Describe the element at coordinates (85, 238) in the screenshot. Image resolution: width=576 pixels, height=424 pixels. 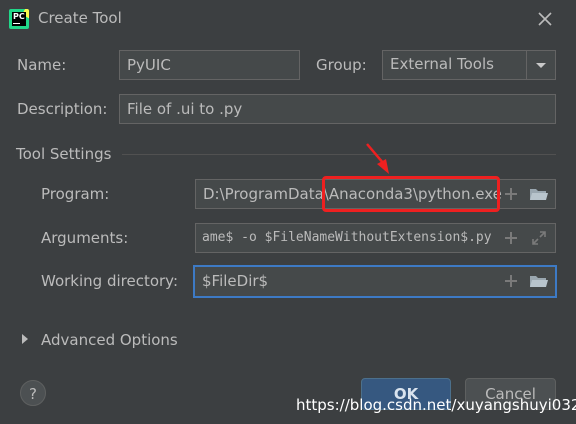
I see `arguments-label: Arguments:` at that location.